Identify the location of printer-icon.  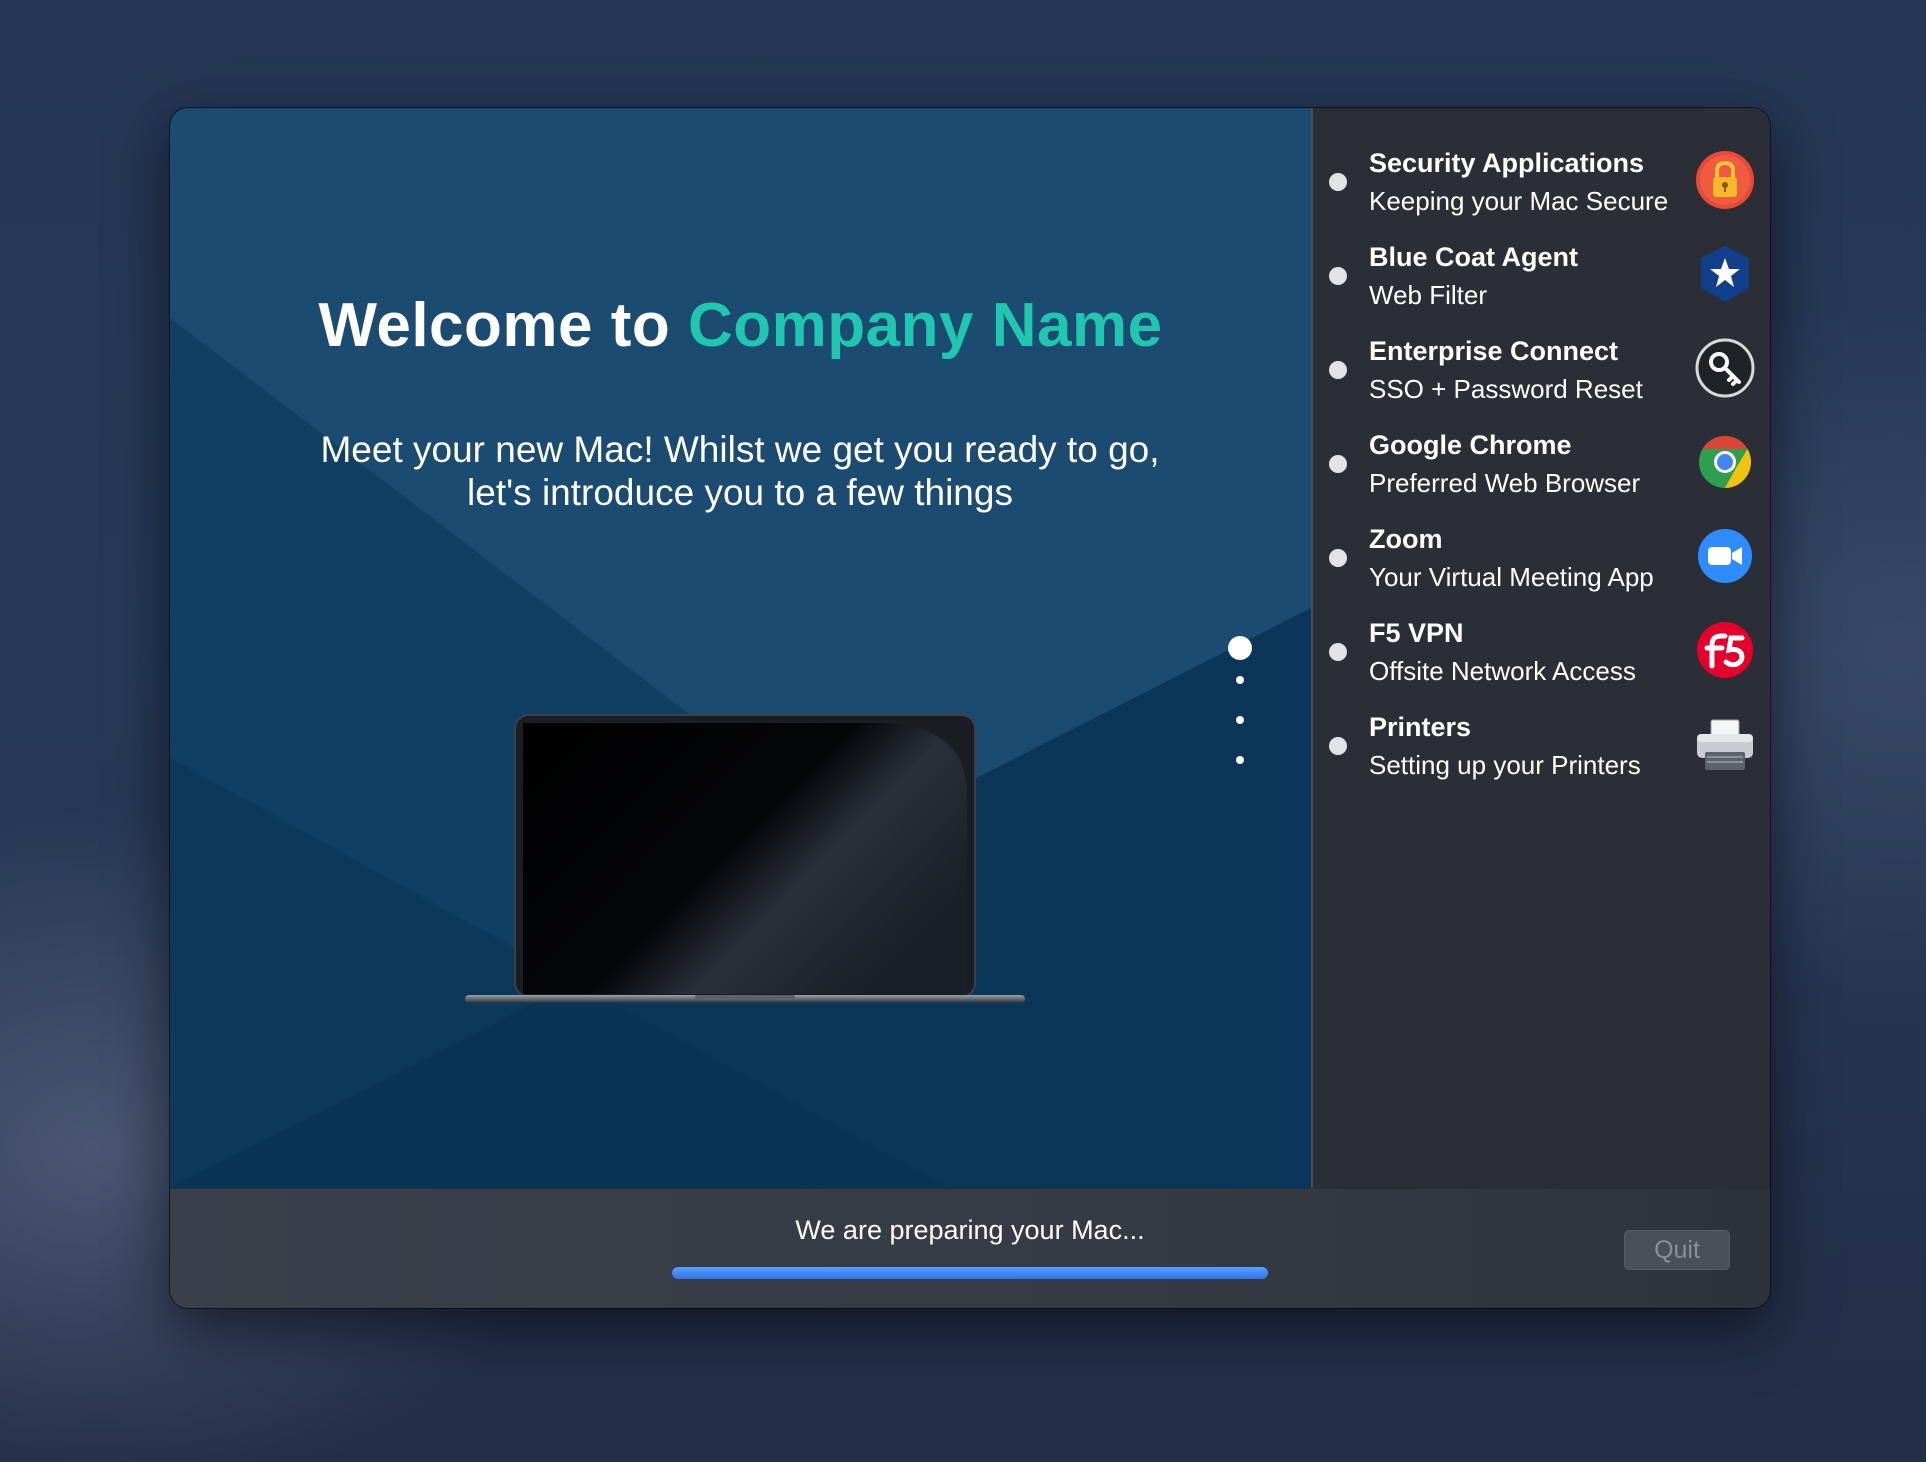
(1725, 744).